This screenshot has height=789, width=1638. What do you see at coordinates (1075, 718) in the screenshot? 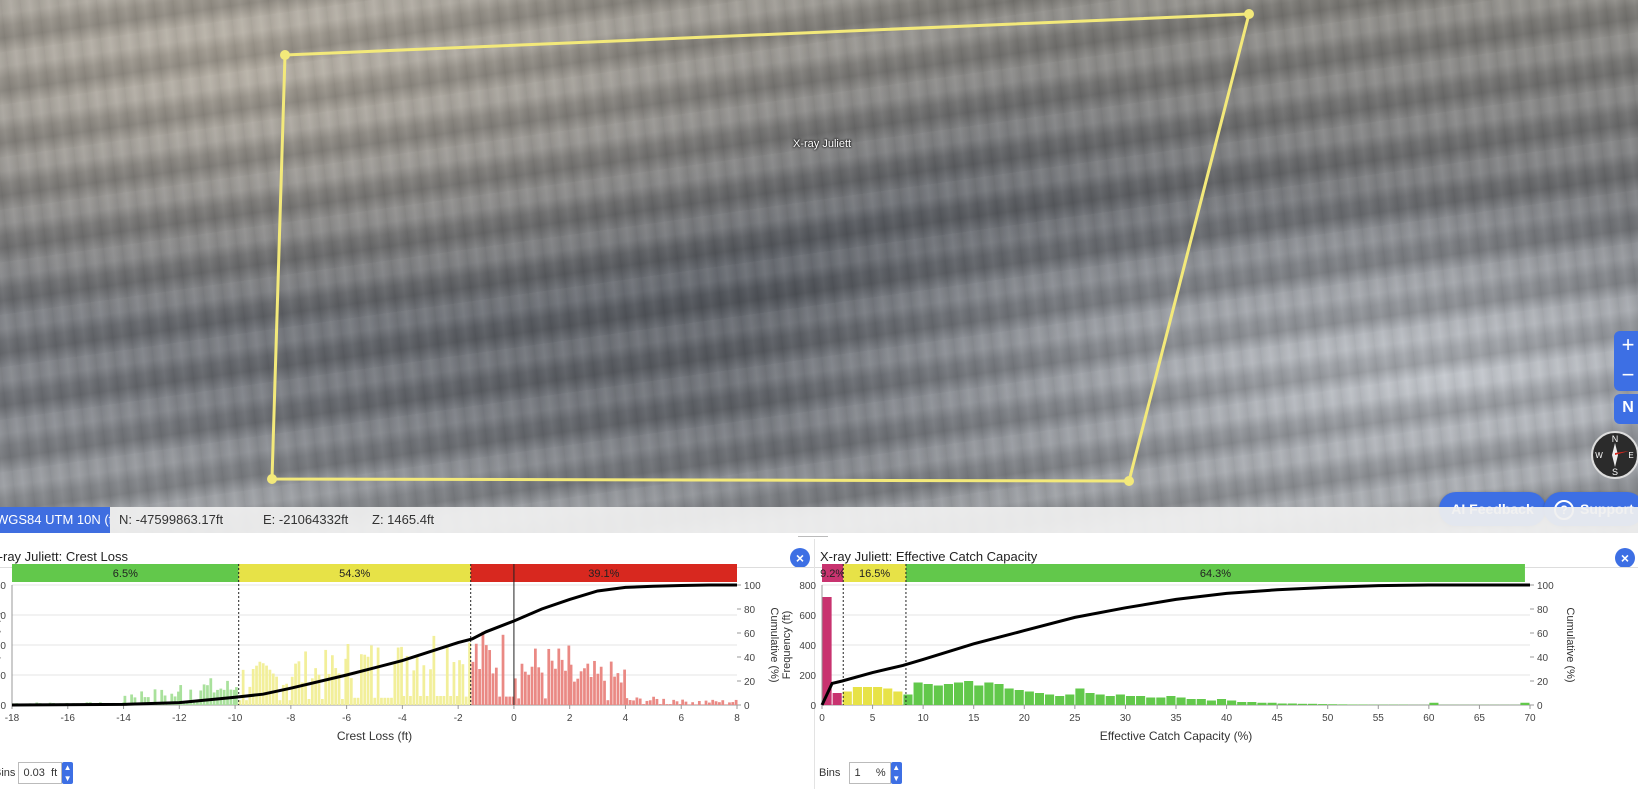
I see `x-tick-label: 25` at bounding box center [1075, 718].